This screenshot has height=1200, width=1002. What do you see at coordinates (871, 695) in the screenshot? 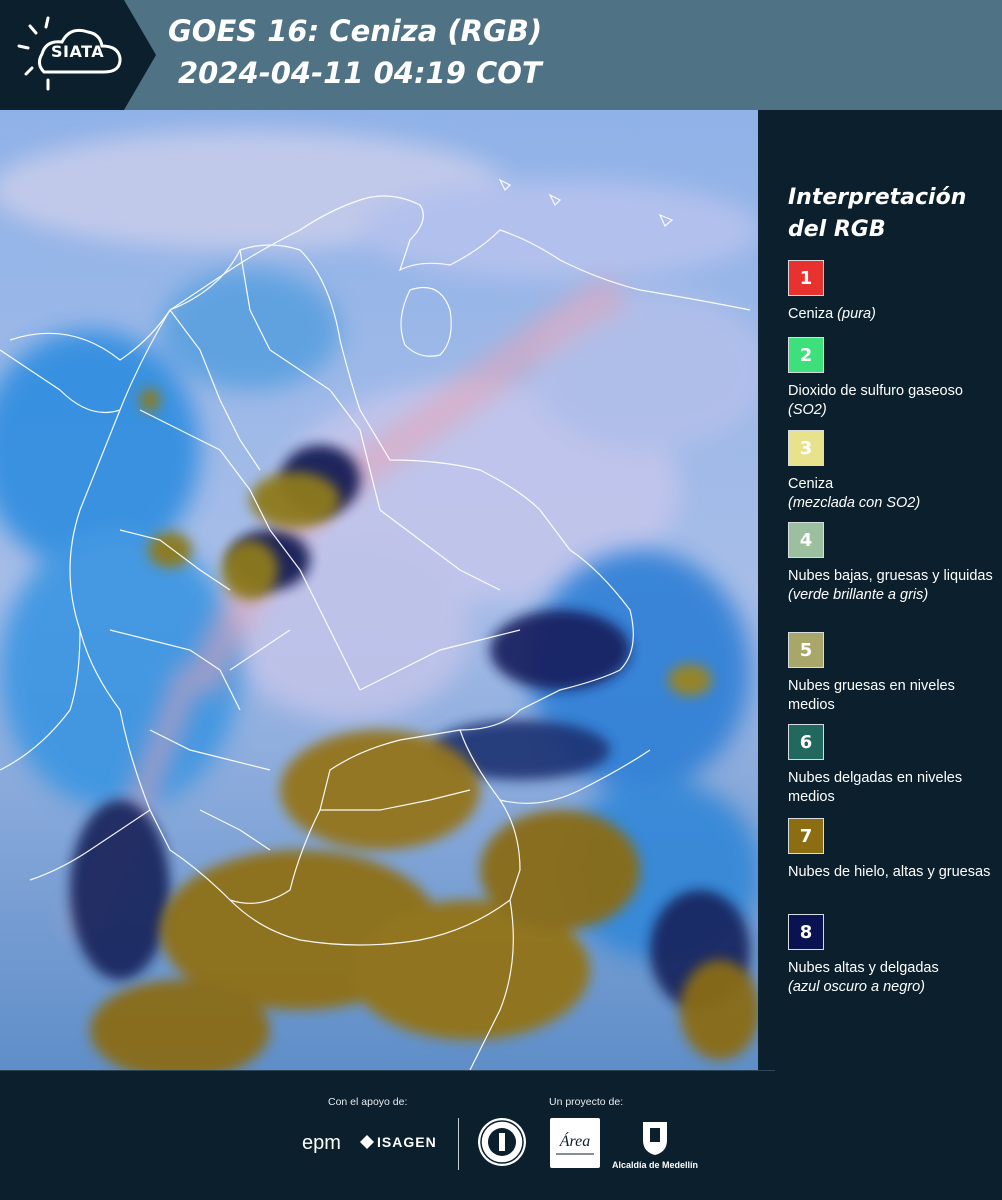
I see `legend-label-5: Nubes gruesas en niveles medios` at bounding box center [871, 695].